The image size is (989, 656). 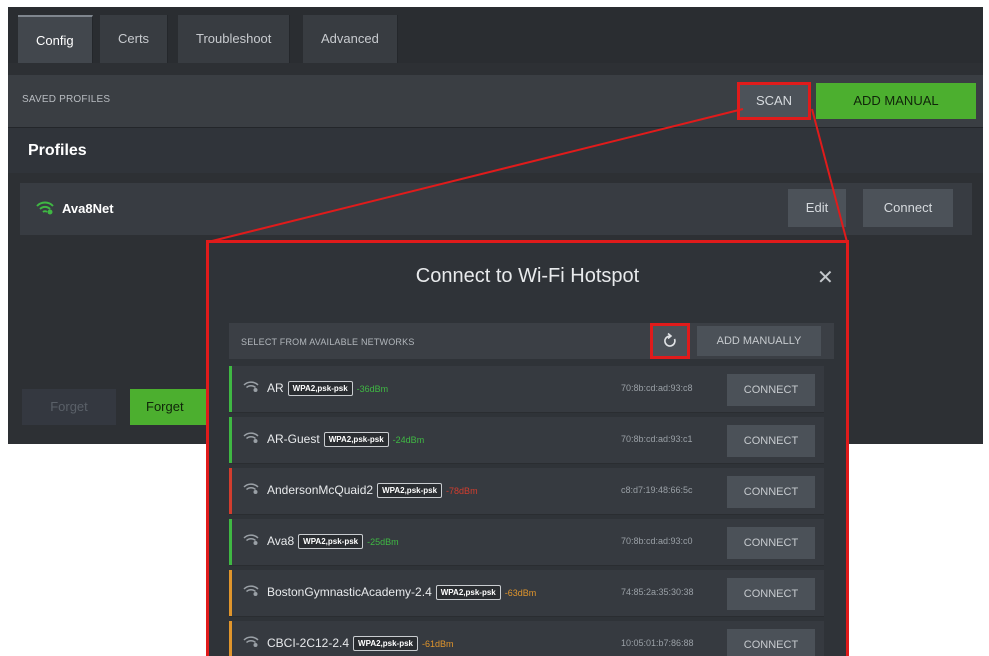 What do you see at coordinates (57, 150) in the screenshot?
I see `profiles-title: Profiles` at bounding box center [57, 150].